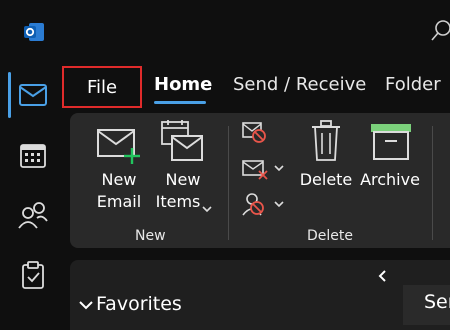  Describe the element at coordinates (440, 31) in the screenshot. I see `search-icon` at that location.